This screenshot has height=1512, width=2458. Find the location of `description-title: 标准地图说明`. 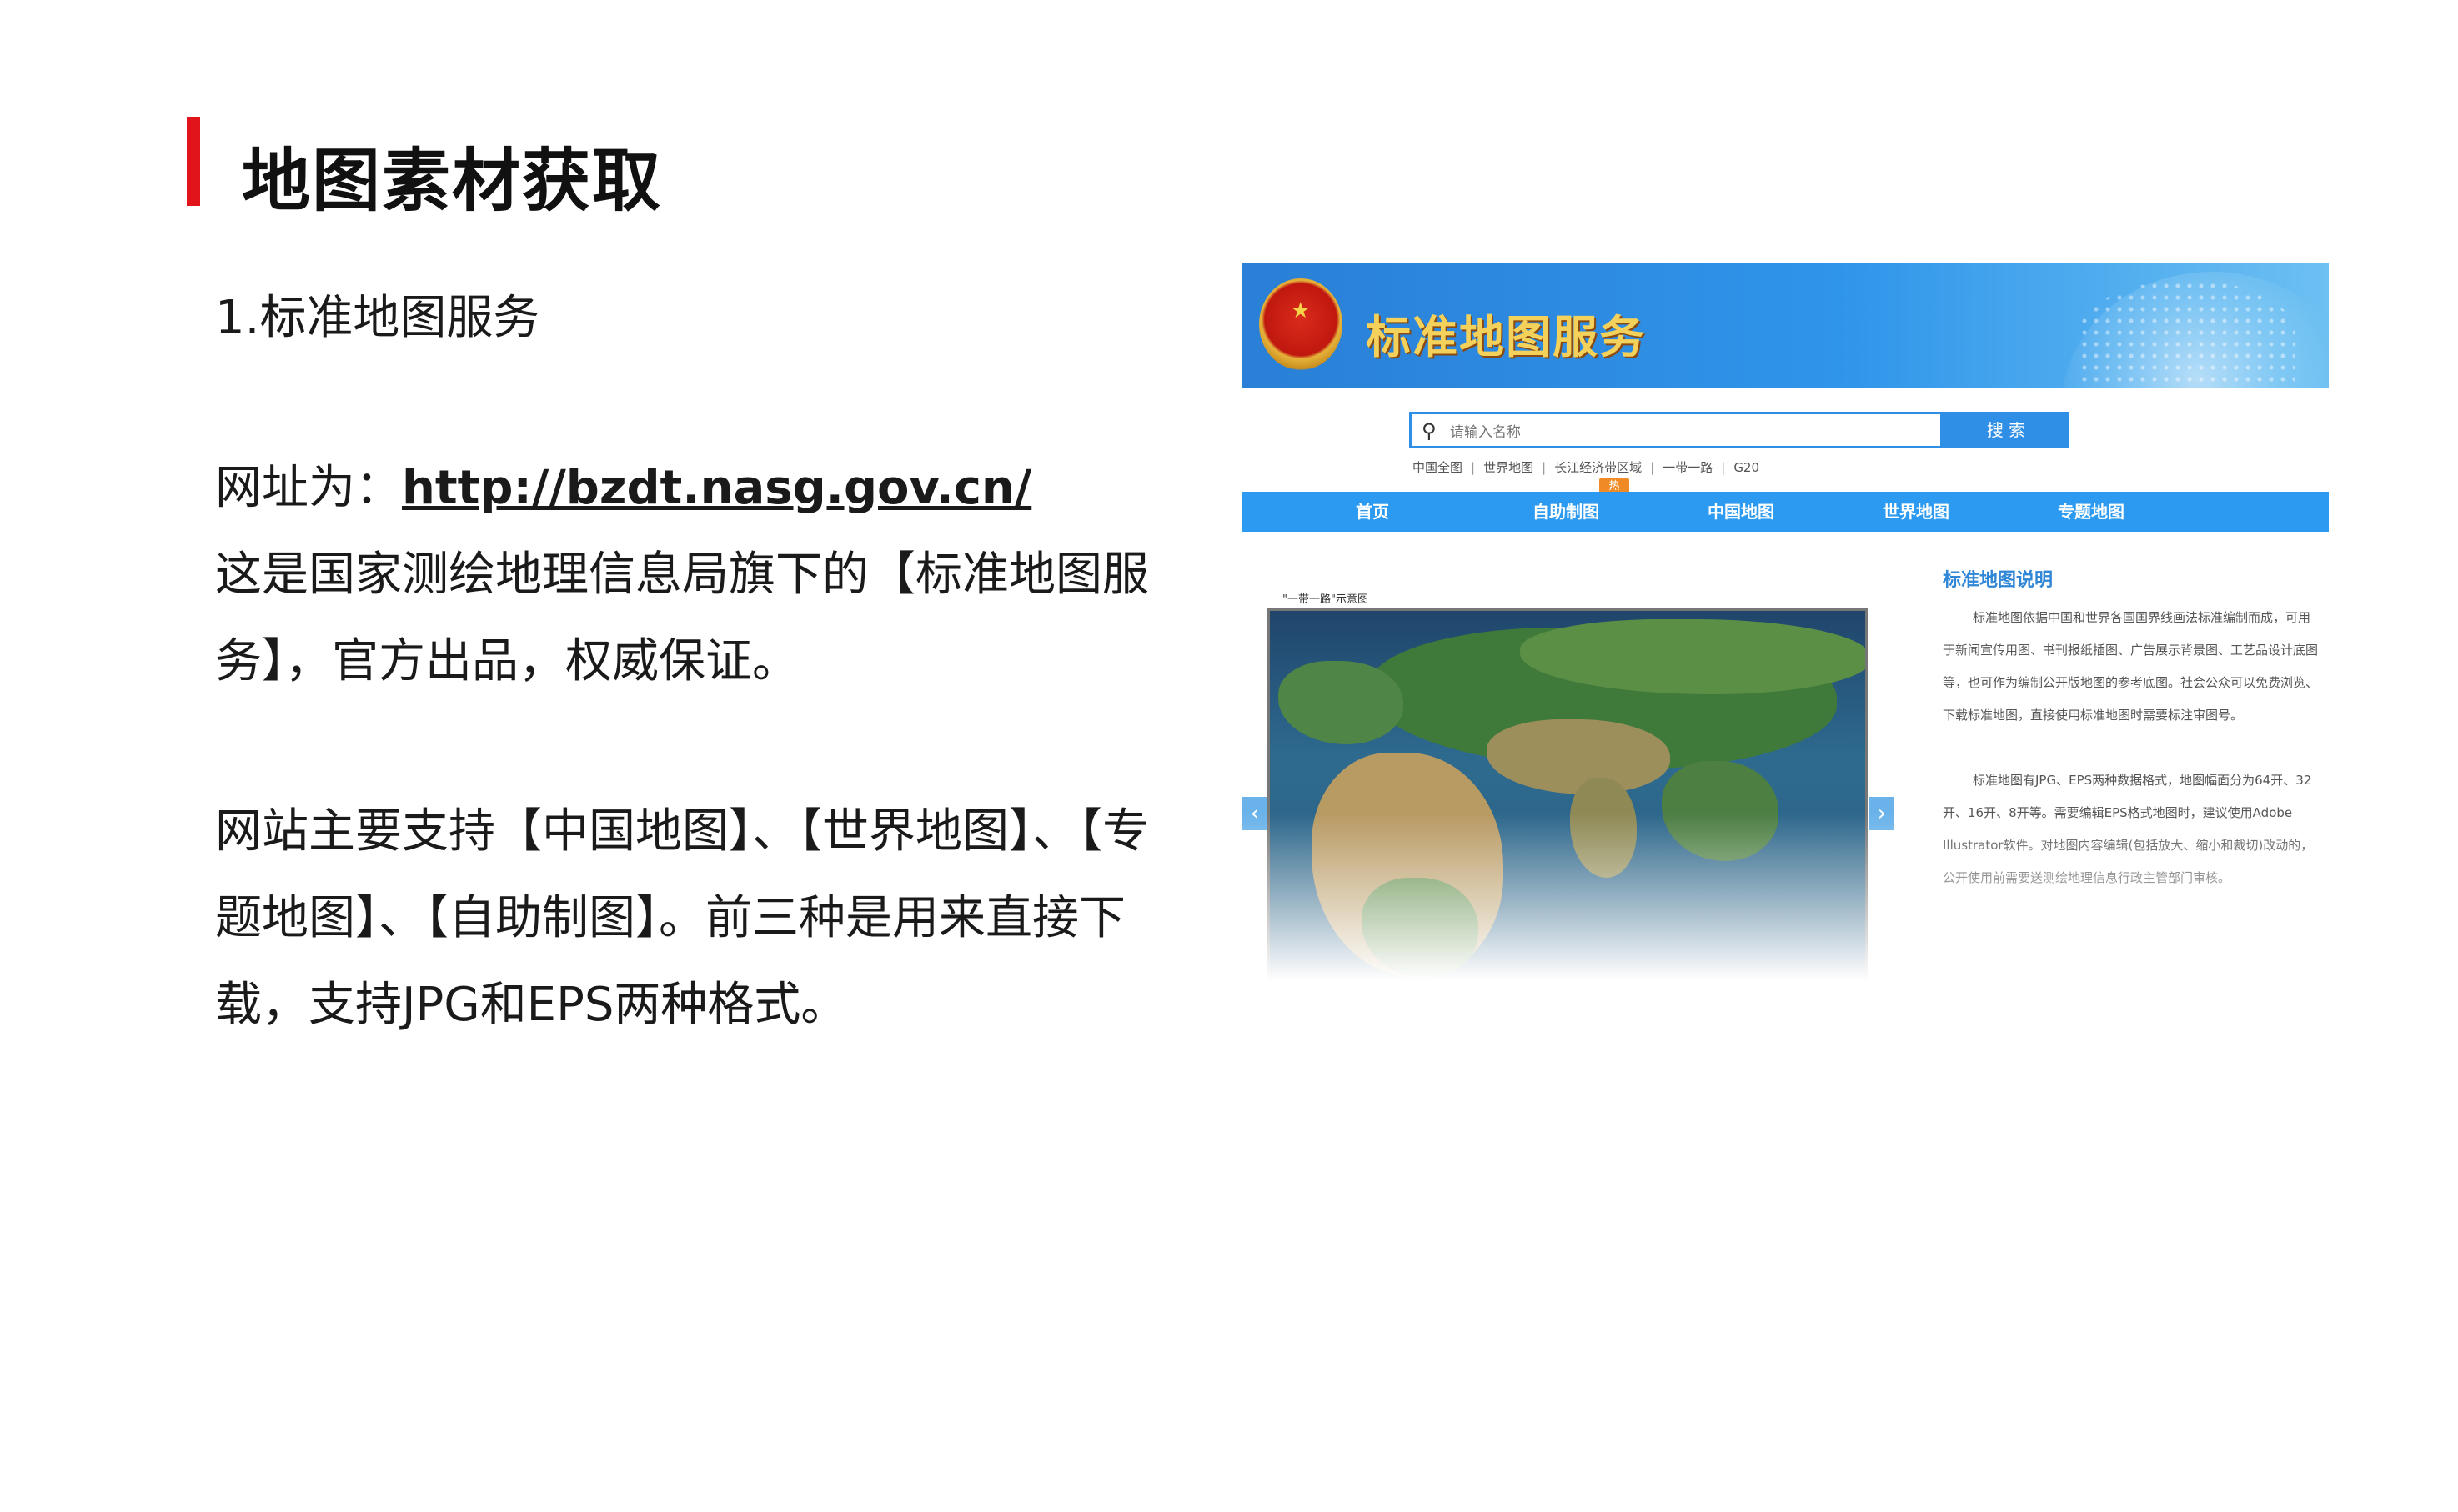

description-title: 标准地图说明 is located at coordinates (1998, 580).